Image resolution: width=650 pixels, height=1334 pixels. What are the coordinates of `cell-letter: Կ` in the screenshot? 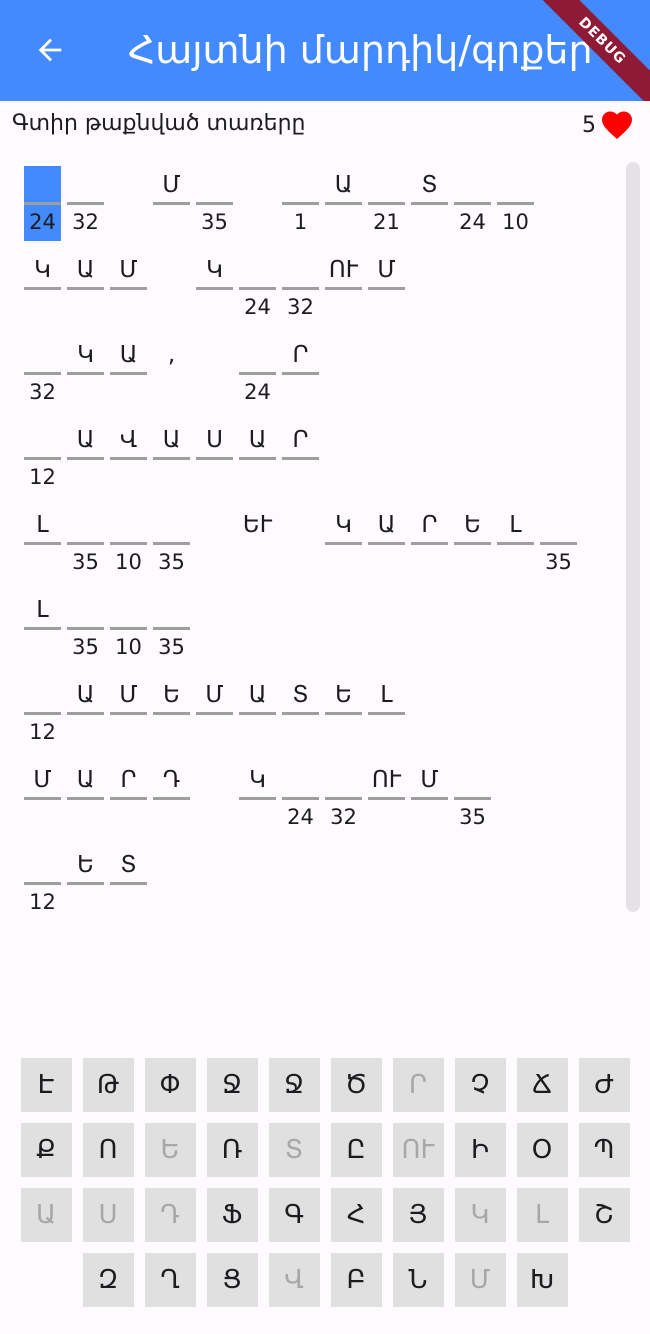 It's located at (343, 525).